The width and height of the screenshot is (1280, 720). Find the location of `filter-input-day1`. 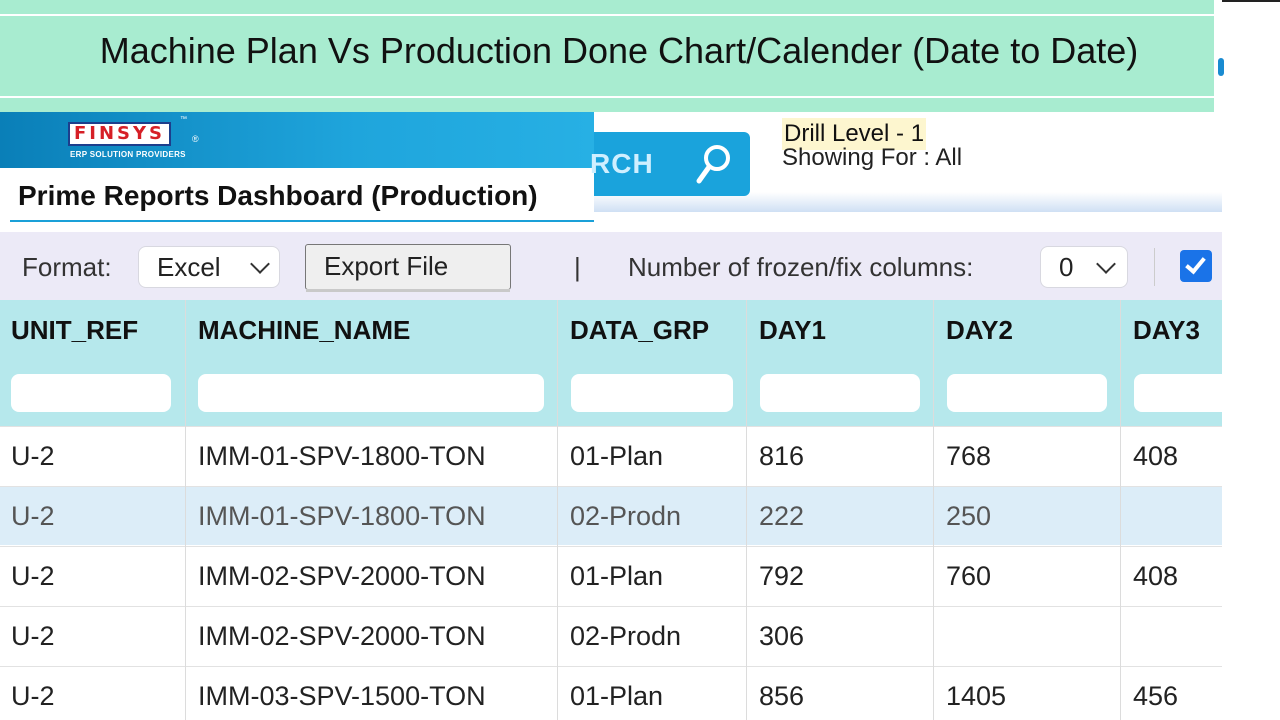

filter-input-day1 is located at coordinates (840, 393).